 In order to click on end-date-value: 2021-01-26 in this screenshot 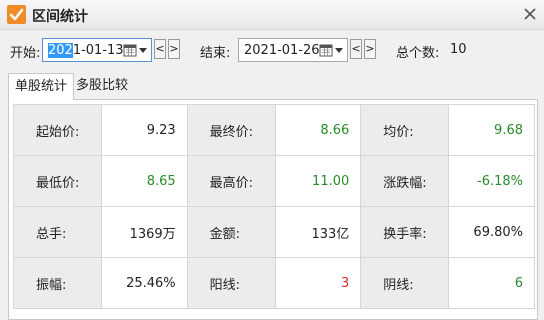, I will do `click(282, 50)`.